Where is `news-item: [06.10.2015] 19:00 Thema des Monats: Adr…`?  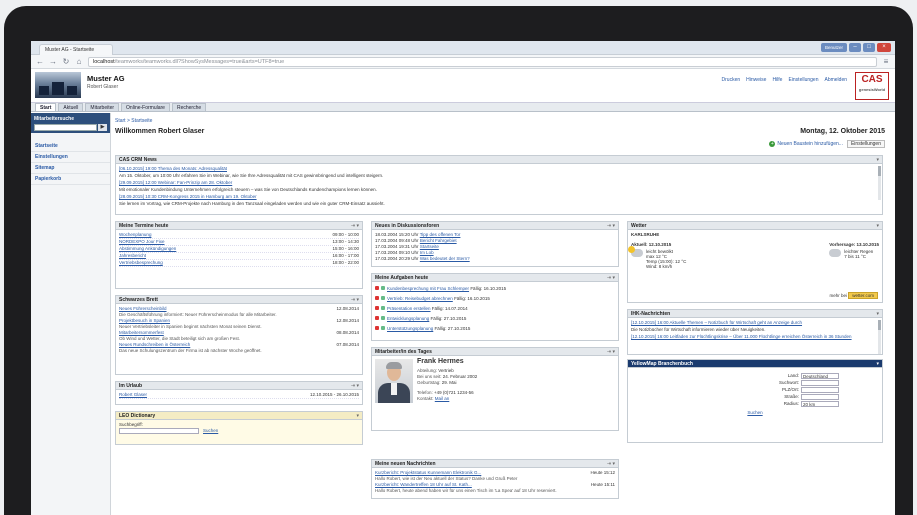 news-item: [06.10.2015] 19:00 Thema des Monats: Adr… is located at coordinates (499, 169).